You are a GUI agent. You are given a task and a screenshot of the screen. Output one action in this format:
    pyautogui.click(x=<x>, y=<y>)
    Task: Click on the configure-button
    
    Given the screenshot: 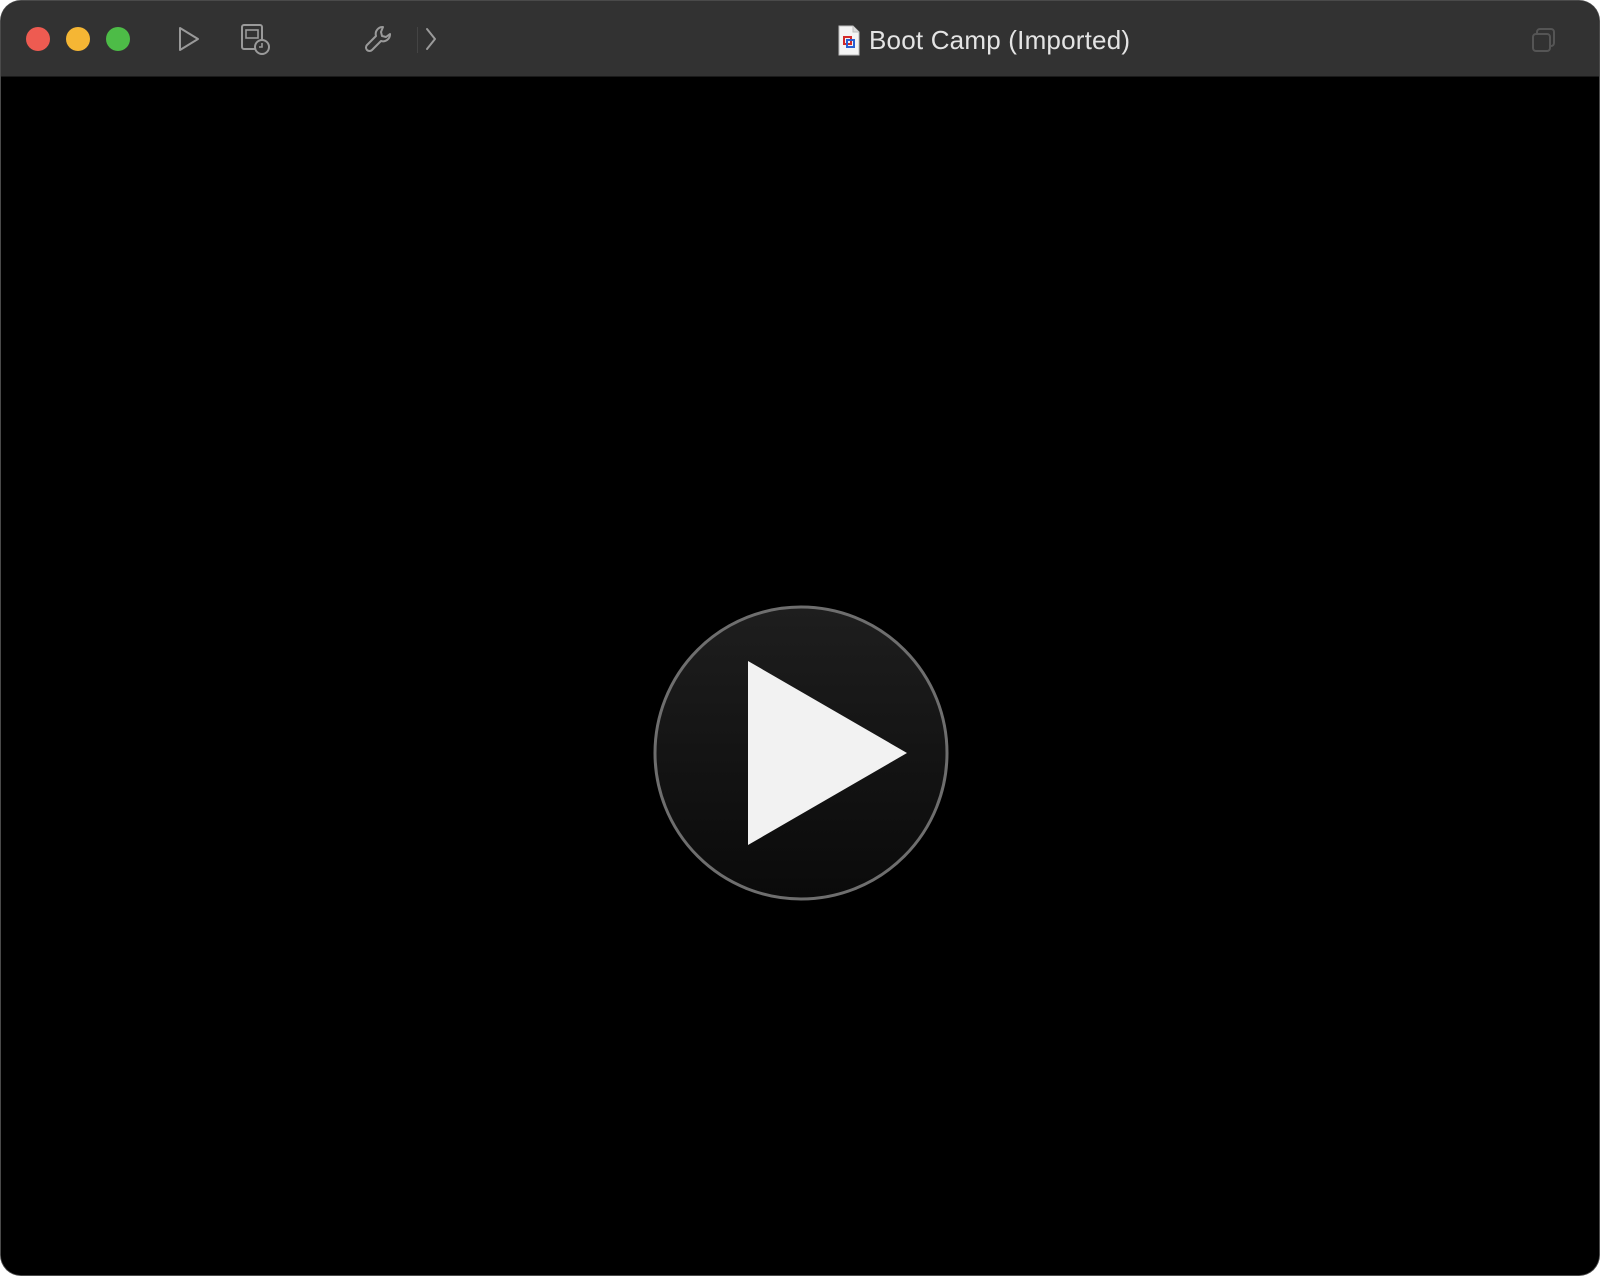 What is the action you would take?
    pyautogui.click(x=379, y=39)
    